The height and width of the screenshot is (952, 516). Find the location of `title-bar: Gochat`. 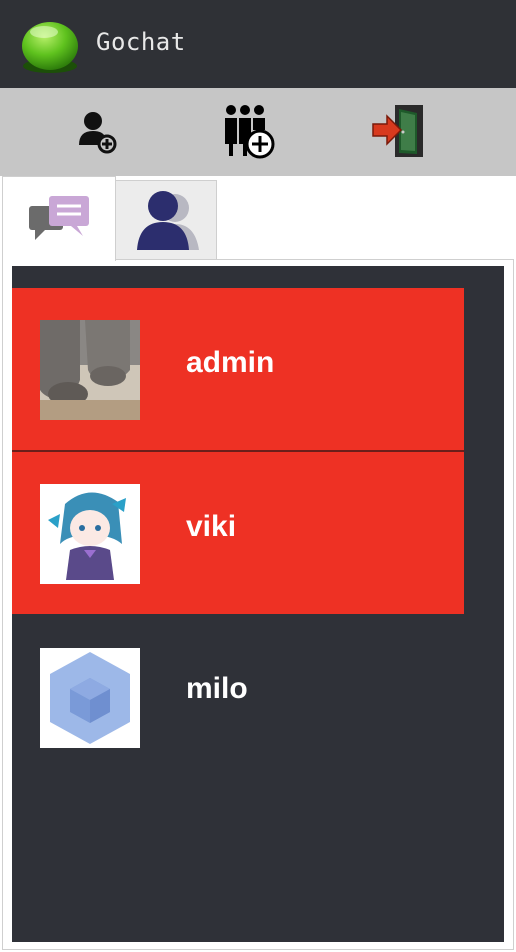

title-bar: Gochat is located at coordinates (258, 44).